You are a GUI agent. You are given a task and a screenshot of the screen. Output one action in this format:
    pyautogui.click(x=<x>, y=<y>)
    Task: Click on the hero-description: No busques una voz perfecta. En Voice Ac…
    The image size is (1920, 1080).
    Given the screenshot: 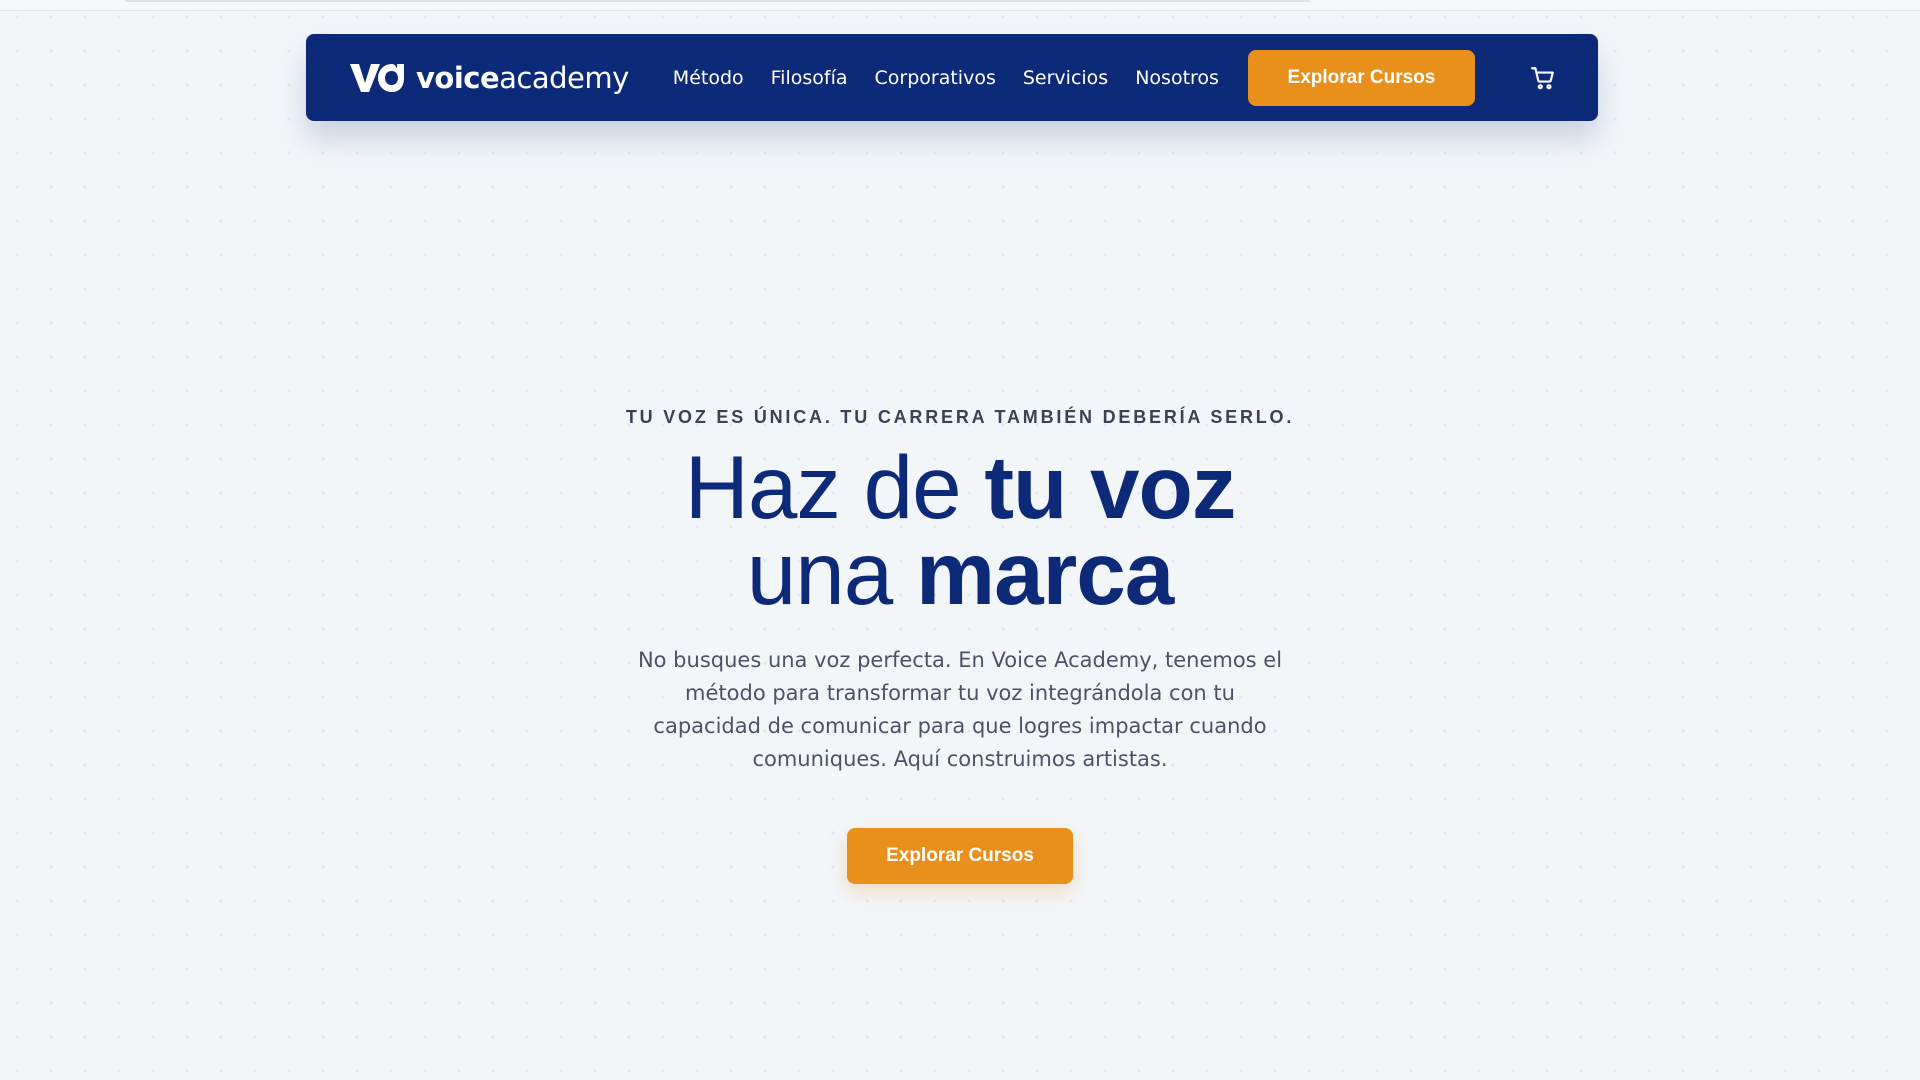 What is the action you would take?
    pyautogui.click(x=960, y=709)
    